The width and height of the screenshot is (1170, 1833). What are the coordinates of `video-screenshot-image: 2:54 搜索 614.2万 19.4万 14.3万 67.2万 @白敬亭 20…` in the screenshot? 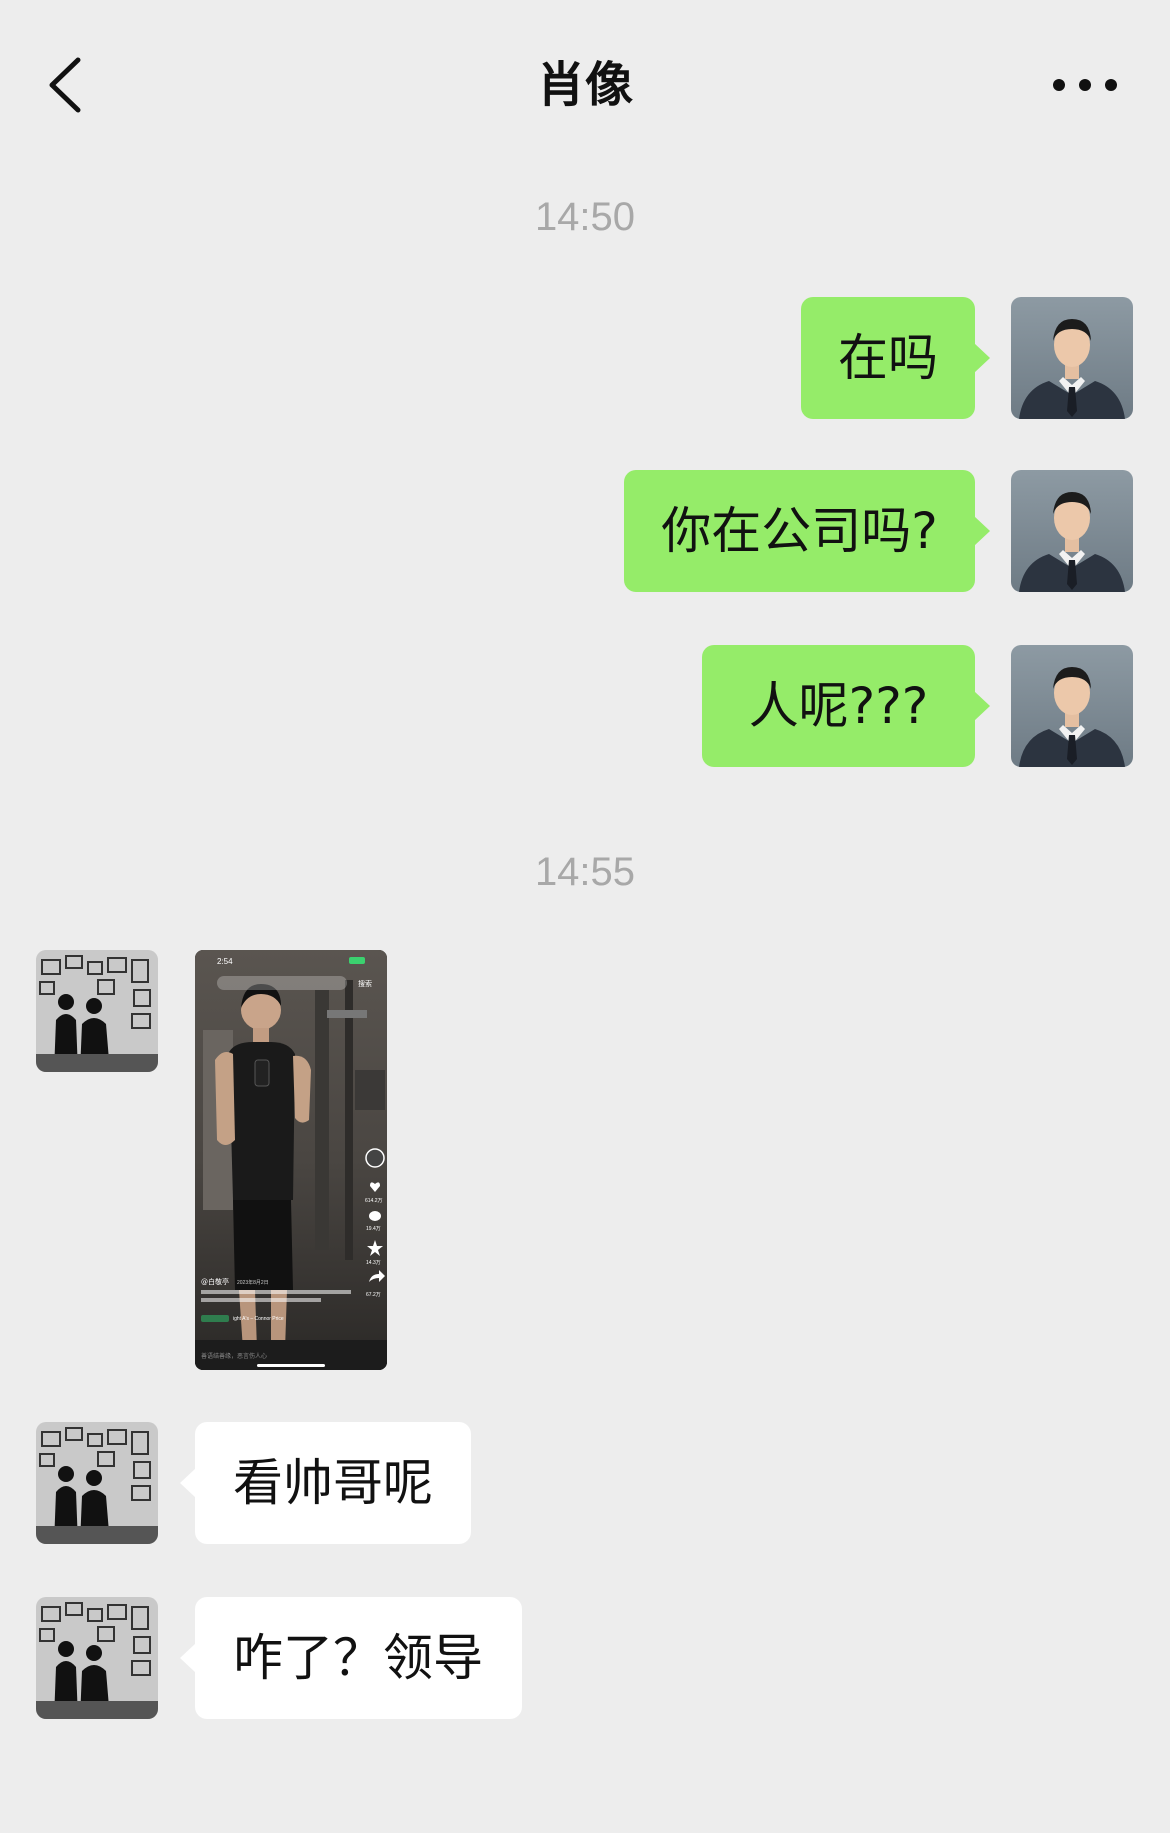 It's located at (291, 1160).